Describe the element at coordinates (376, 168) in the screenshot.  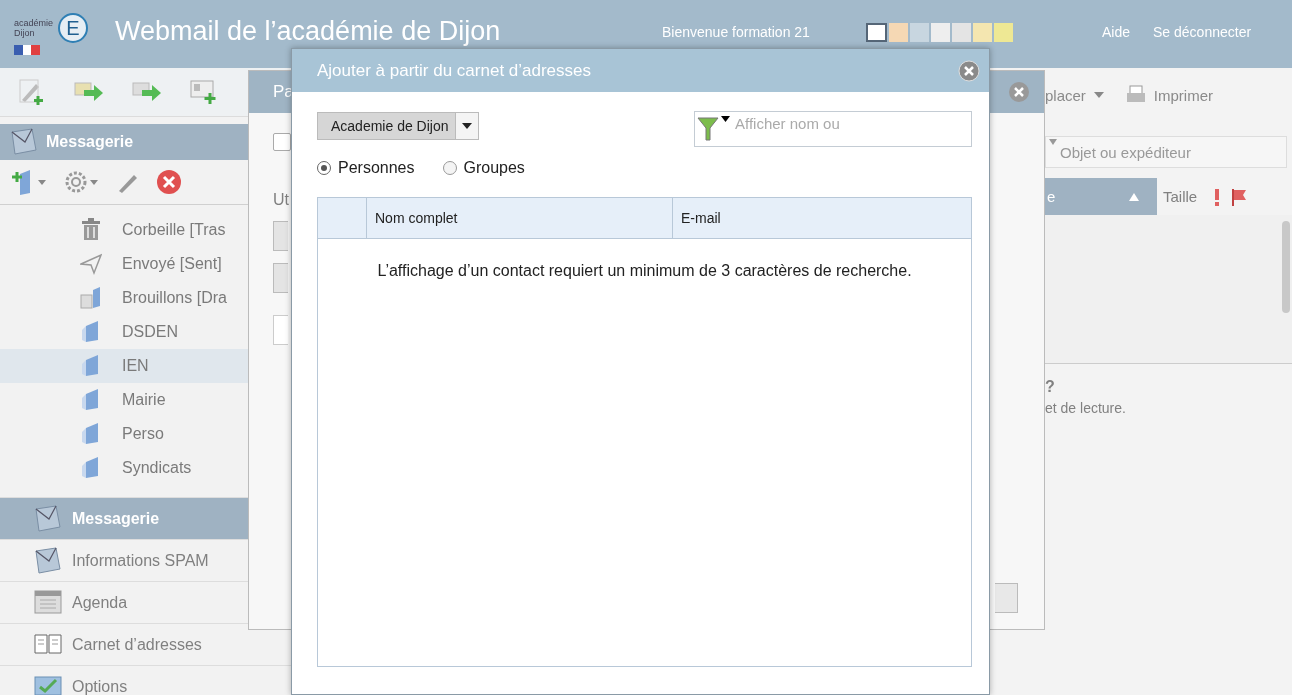
I see `radio-label: Personnes` at that location.